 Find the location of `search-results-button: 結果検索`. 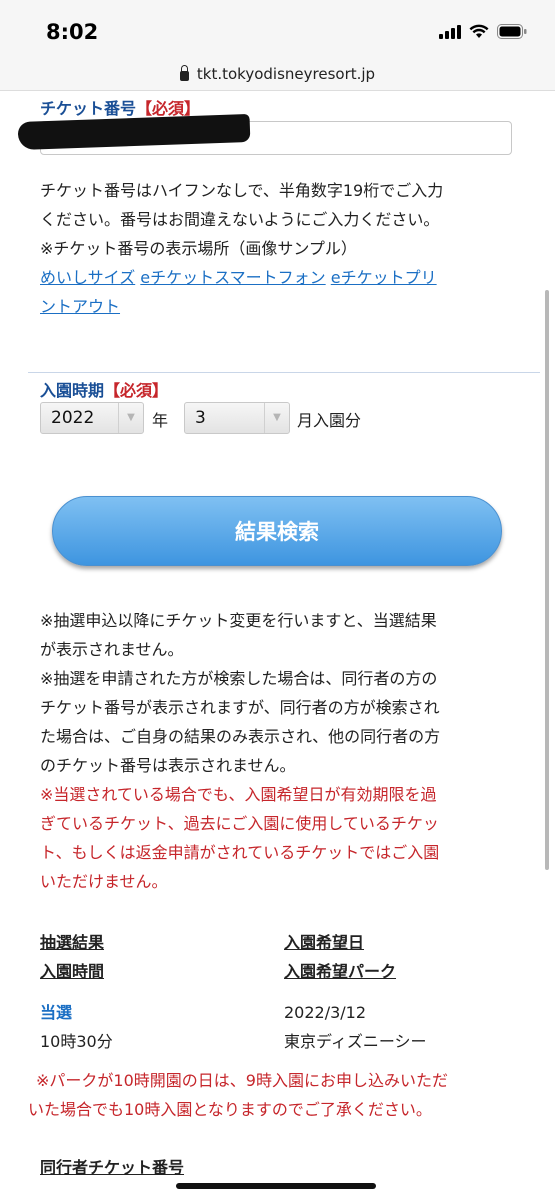

search-results-button: 結果検索 is located at coordinates (277, 531).